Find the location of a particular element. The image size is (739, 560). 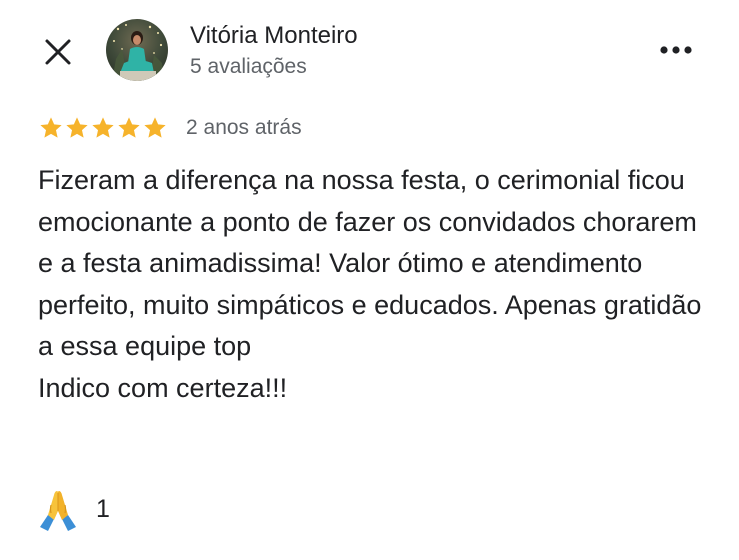

reaction-count: 1 is located at coordinates (103, 508).